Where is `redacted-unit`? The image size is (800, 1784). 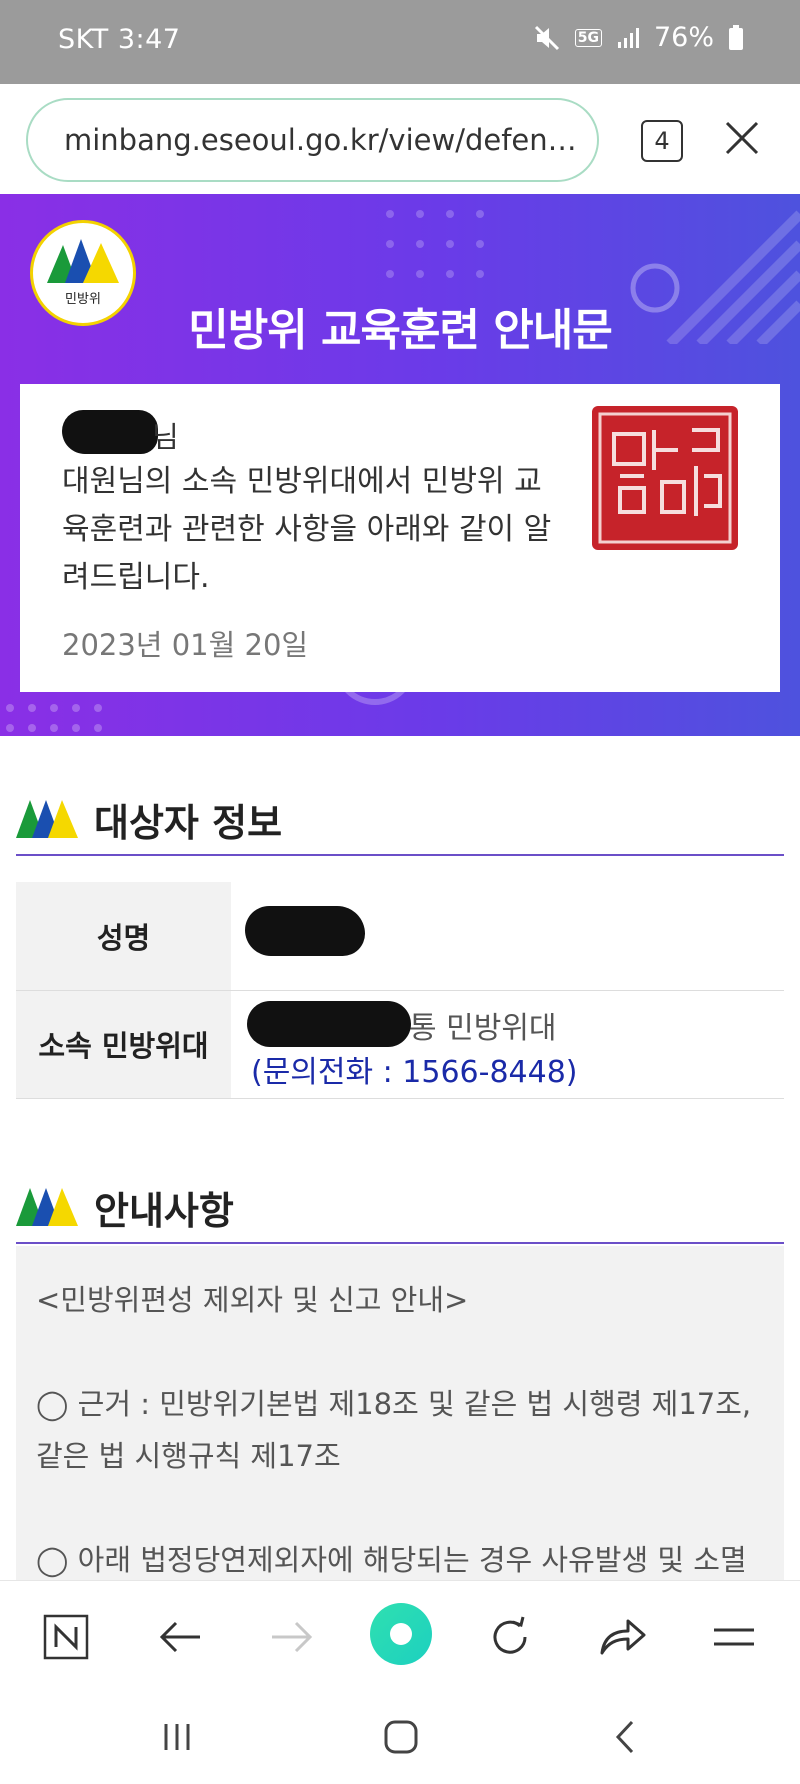
redacted-unit is located at coordinates (329, 1023).